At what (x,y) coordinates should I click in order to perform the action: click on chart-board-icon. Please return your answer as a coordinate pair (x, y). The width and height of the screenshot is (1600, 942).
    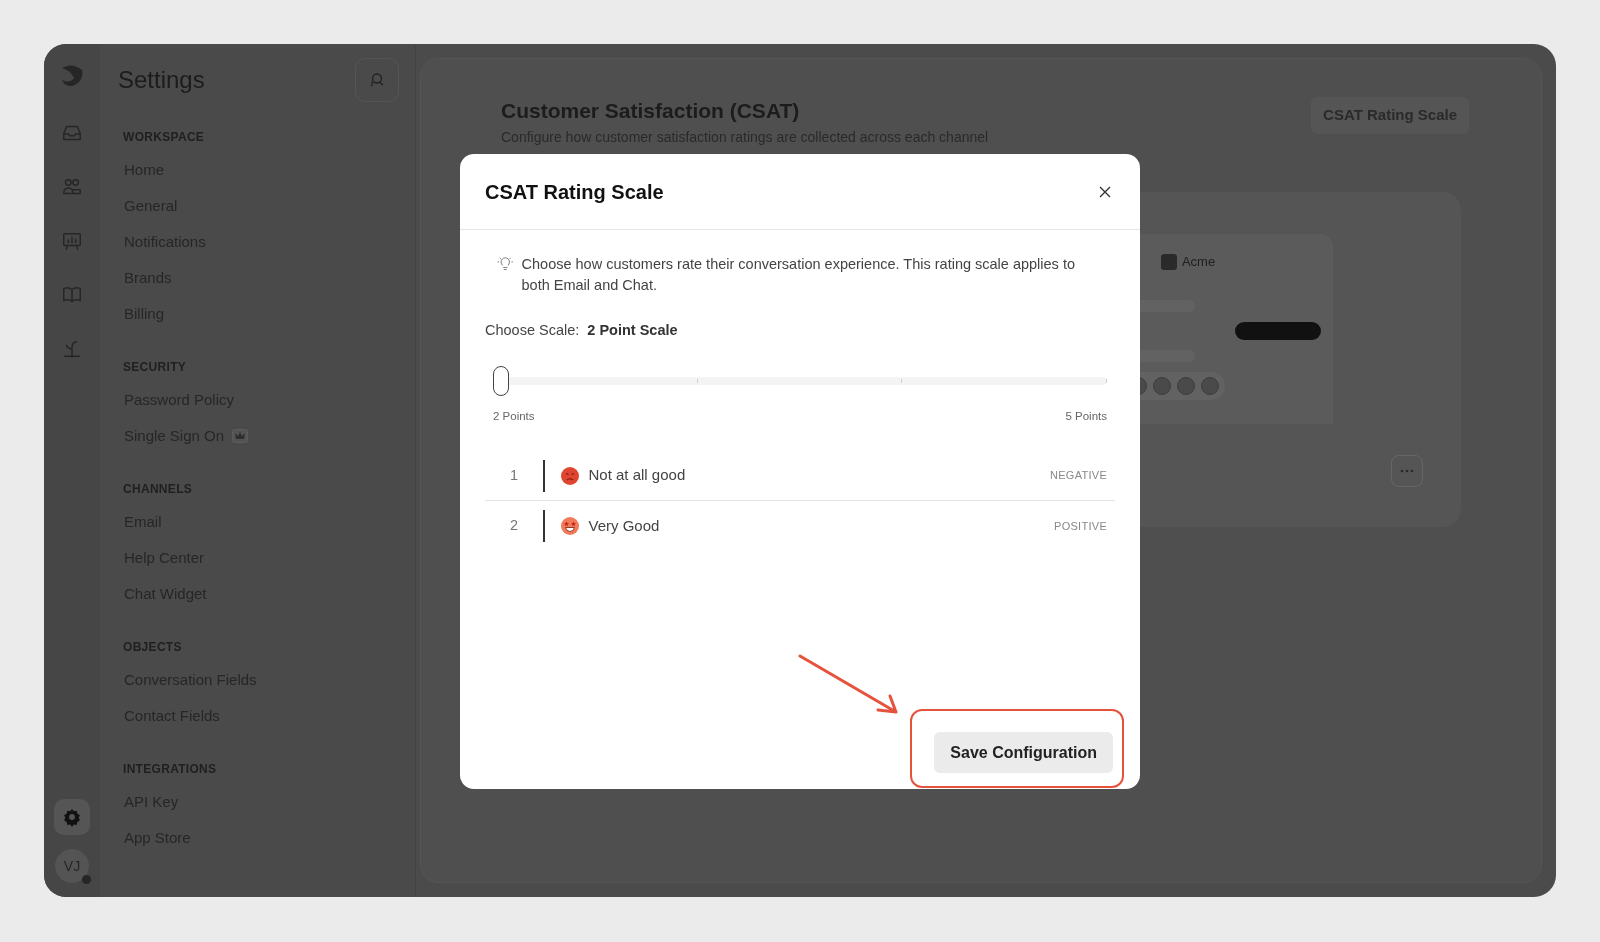
    Looking at the image, I should click on (72, 241).